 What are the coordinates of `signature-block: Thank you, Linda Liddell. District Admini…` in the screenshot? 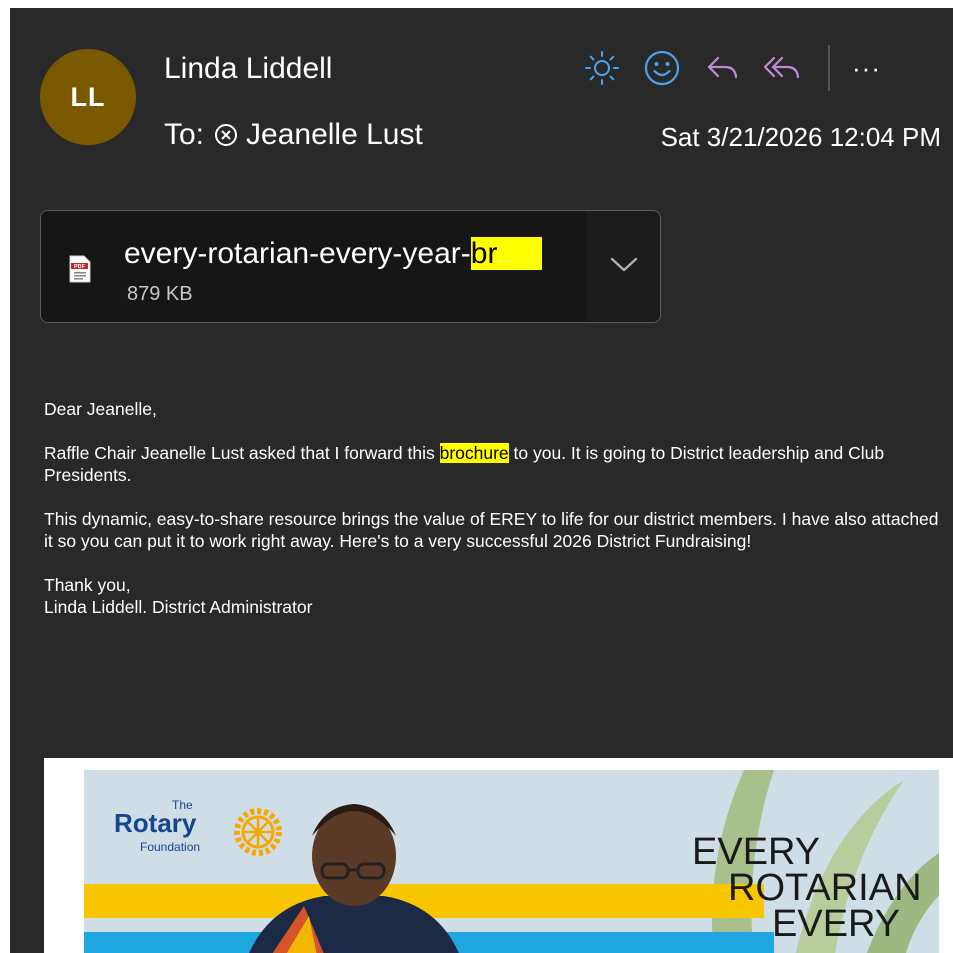 It's located at (496, 596).